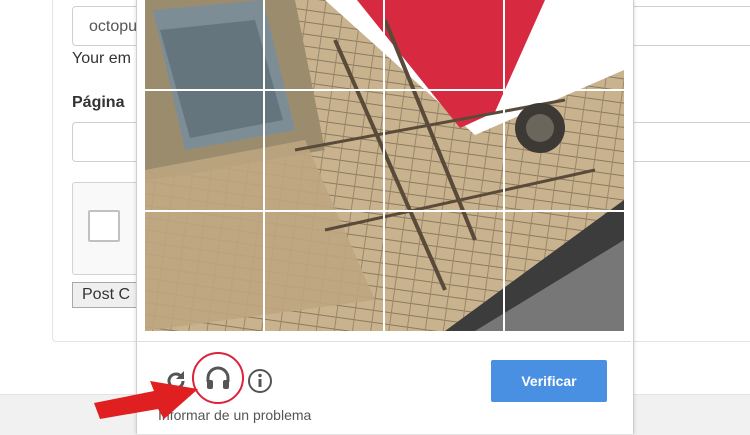 Image resolution: width=750 pixels, height=435 pixels. Describe the element at coordinates (549, 381) in the screenshot. I see `verify-button: Verificar` at that location.